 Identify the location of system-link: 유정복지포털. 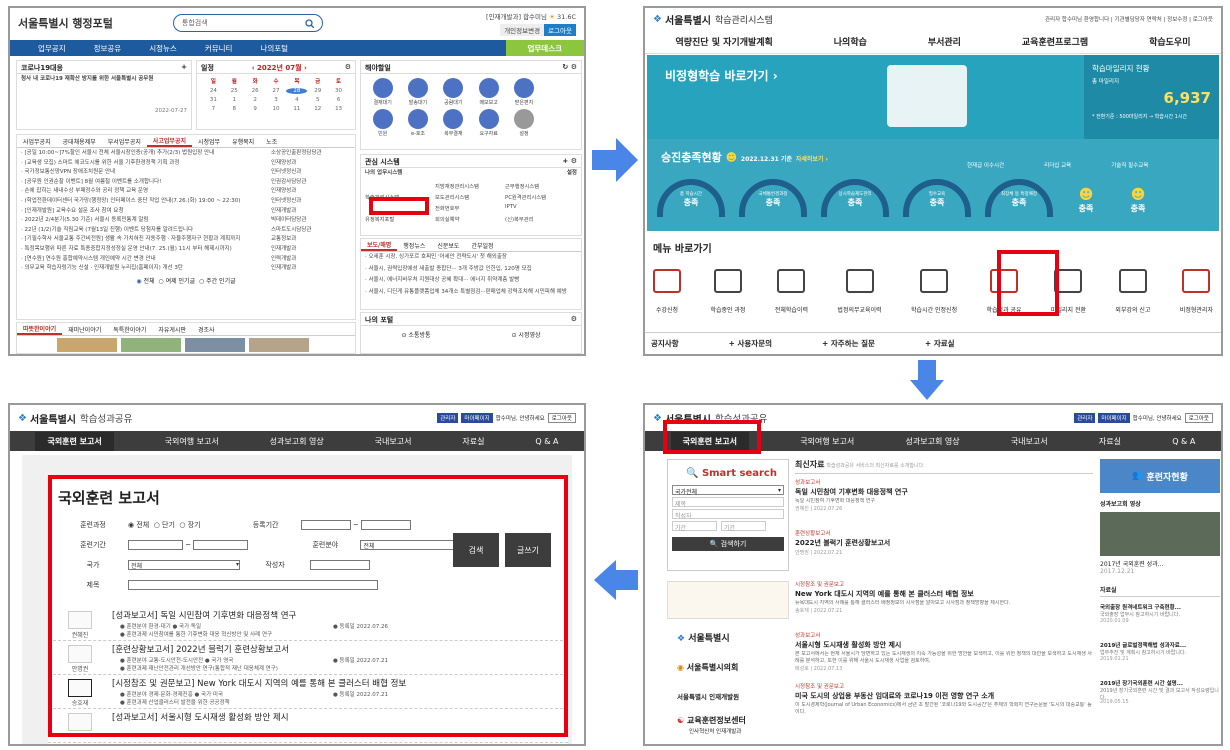
(400, 219).